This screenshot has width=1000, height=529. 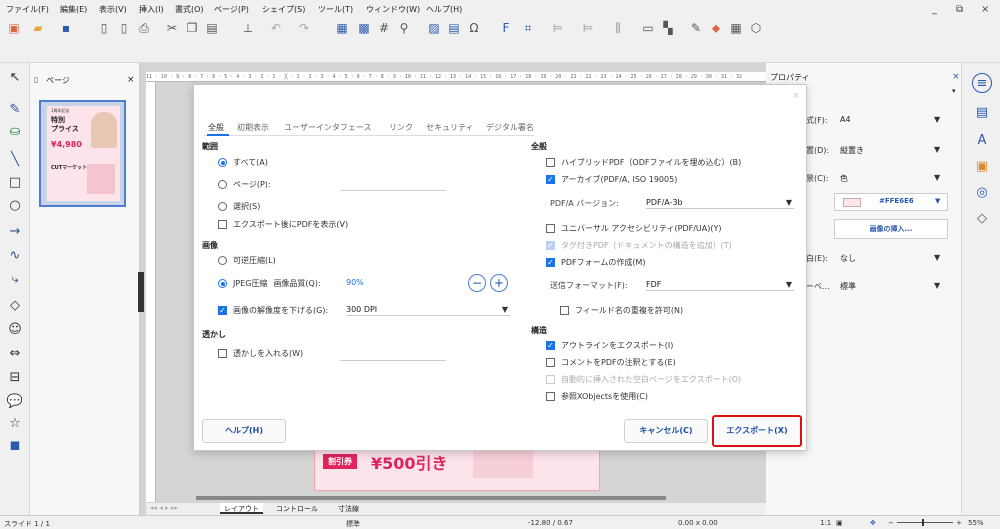 I want to click on helplines-icon: ▩, so click(x=364, y=28).